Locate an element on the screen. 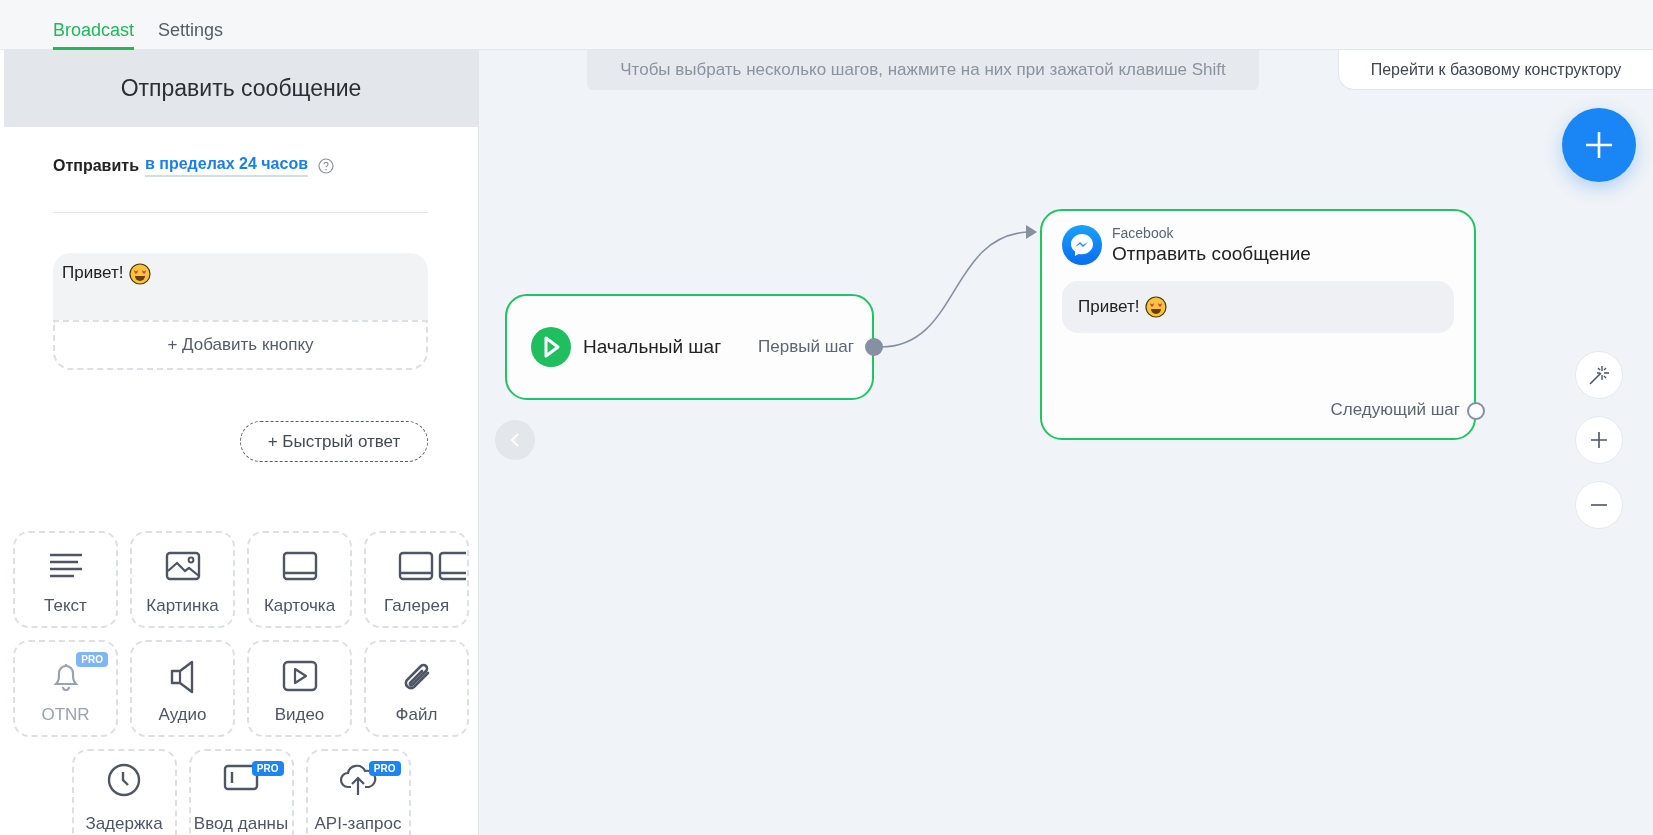  block-label: Видео is located at coordinates (299, 715).